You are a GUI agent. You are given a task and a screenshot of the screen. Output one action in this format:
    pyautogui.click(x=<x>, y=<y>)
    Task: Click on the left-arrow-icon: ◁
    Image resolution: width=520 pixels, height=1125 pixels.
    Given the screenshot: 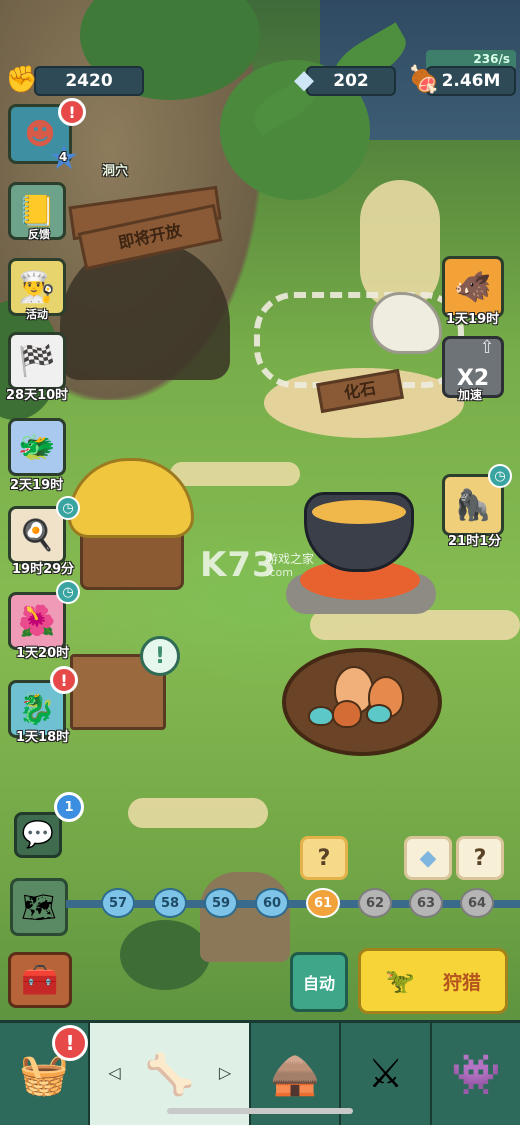 What is the action you would take?
    pyautogui.click(x=114, y=1072)
    